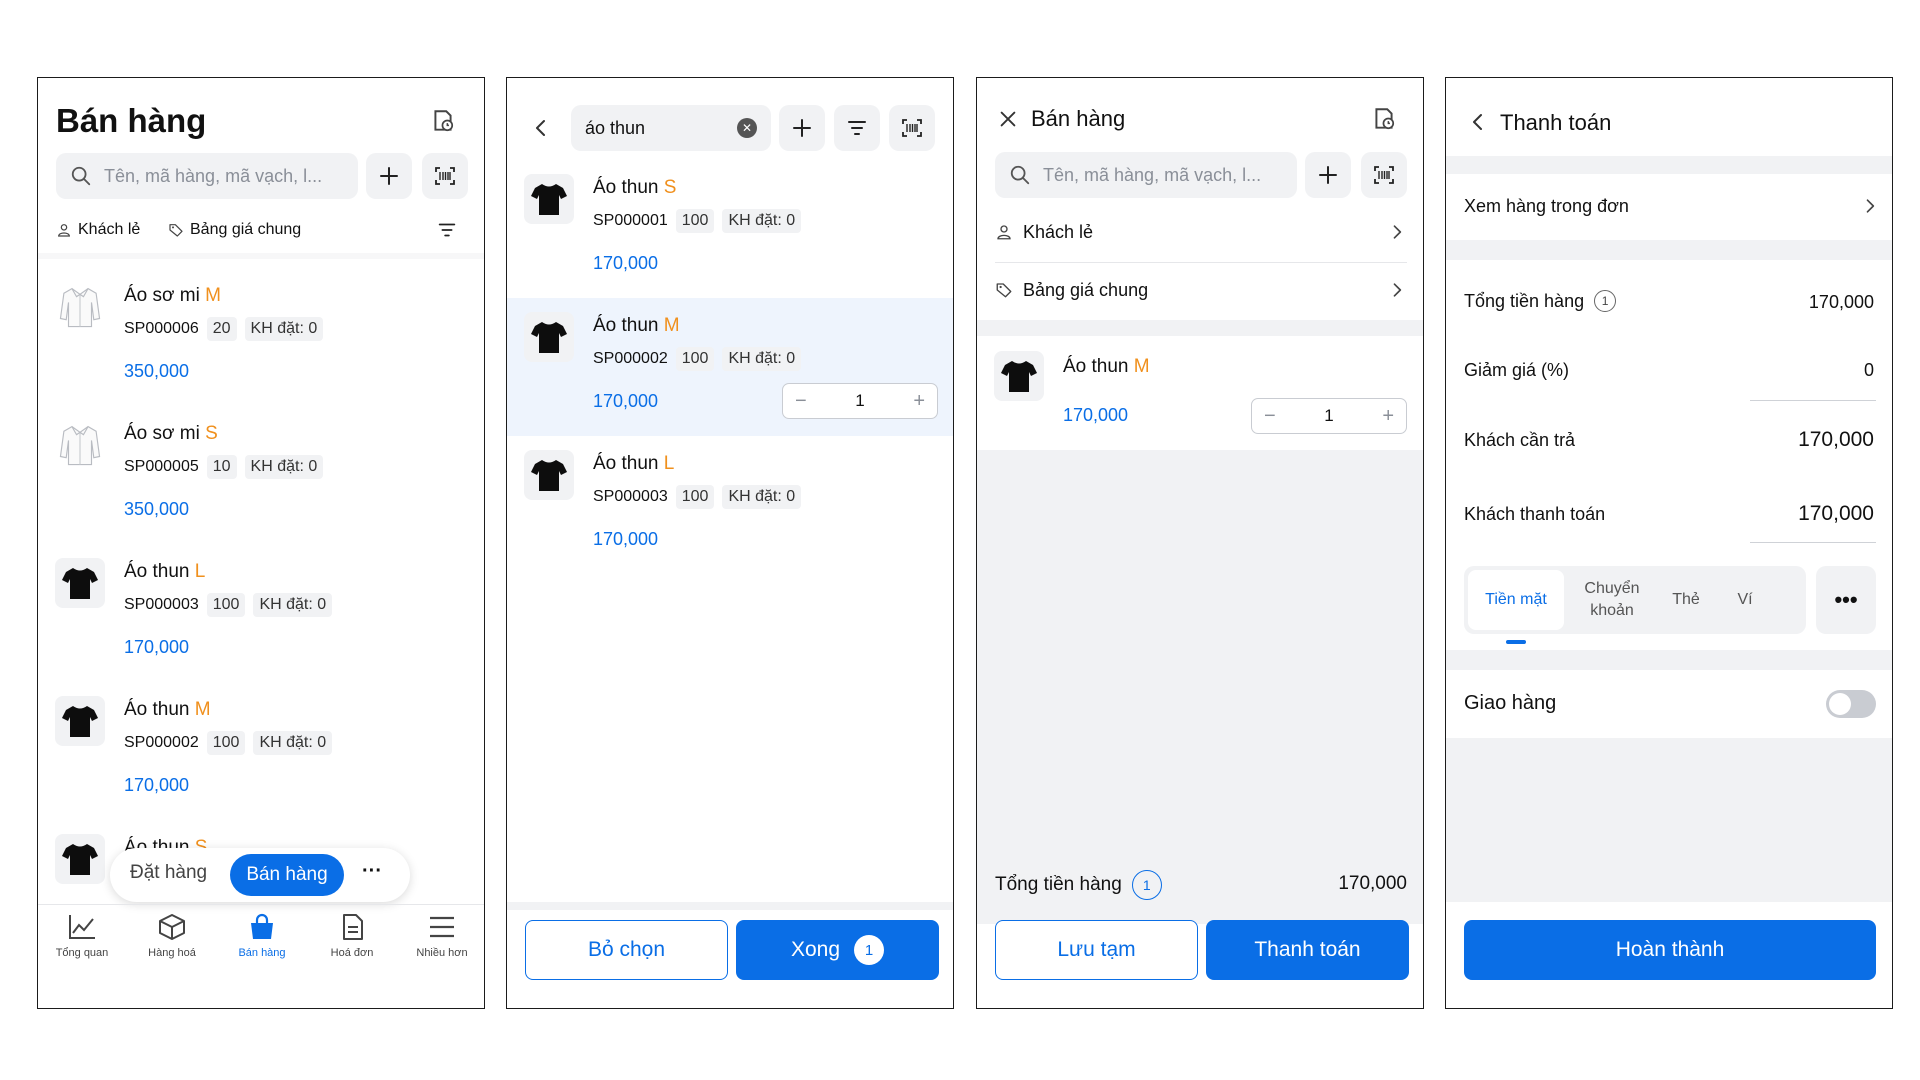 The height and width of the screenshot is (1080, 1920). Describe the element at coordinates (1846, 600) in the screenshot. I see `more-methods-button: •••` at that location.